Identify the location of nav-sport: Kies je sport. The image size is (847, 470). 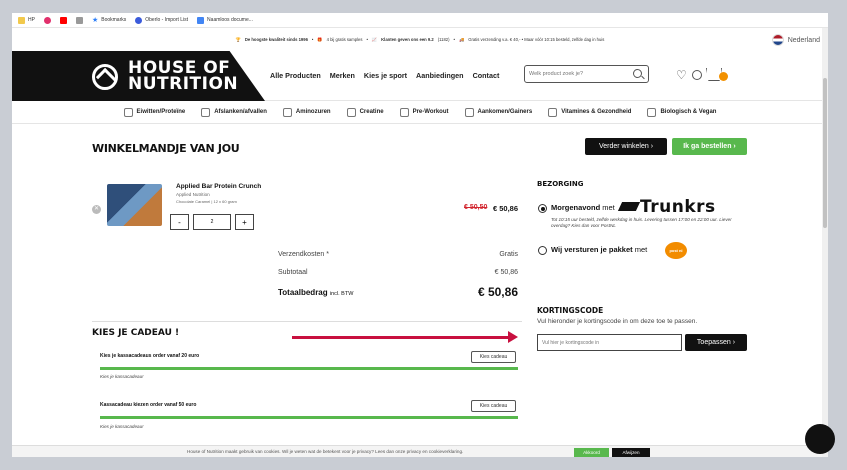
(385, 75).